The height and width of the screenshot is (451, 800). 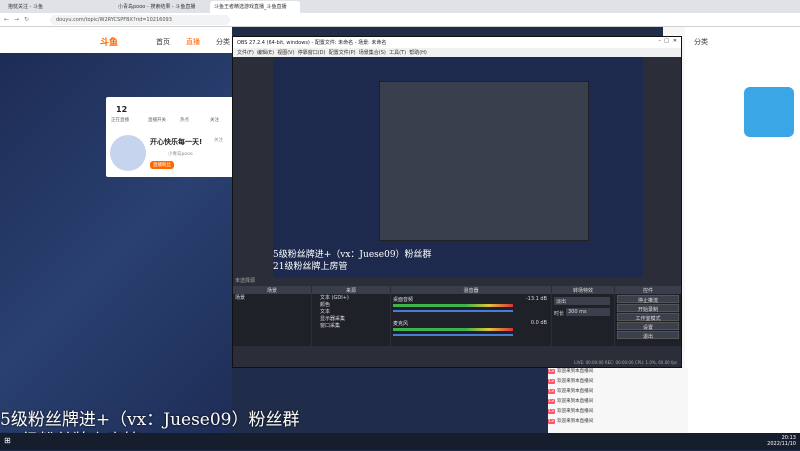 What do you see at coordinates (7, 440) in the screenshot?
I see `start-icon: ⊞` at bounding box center [7, 440].